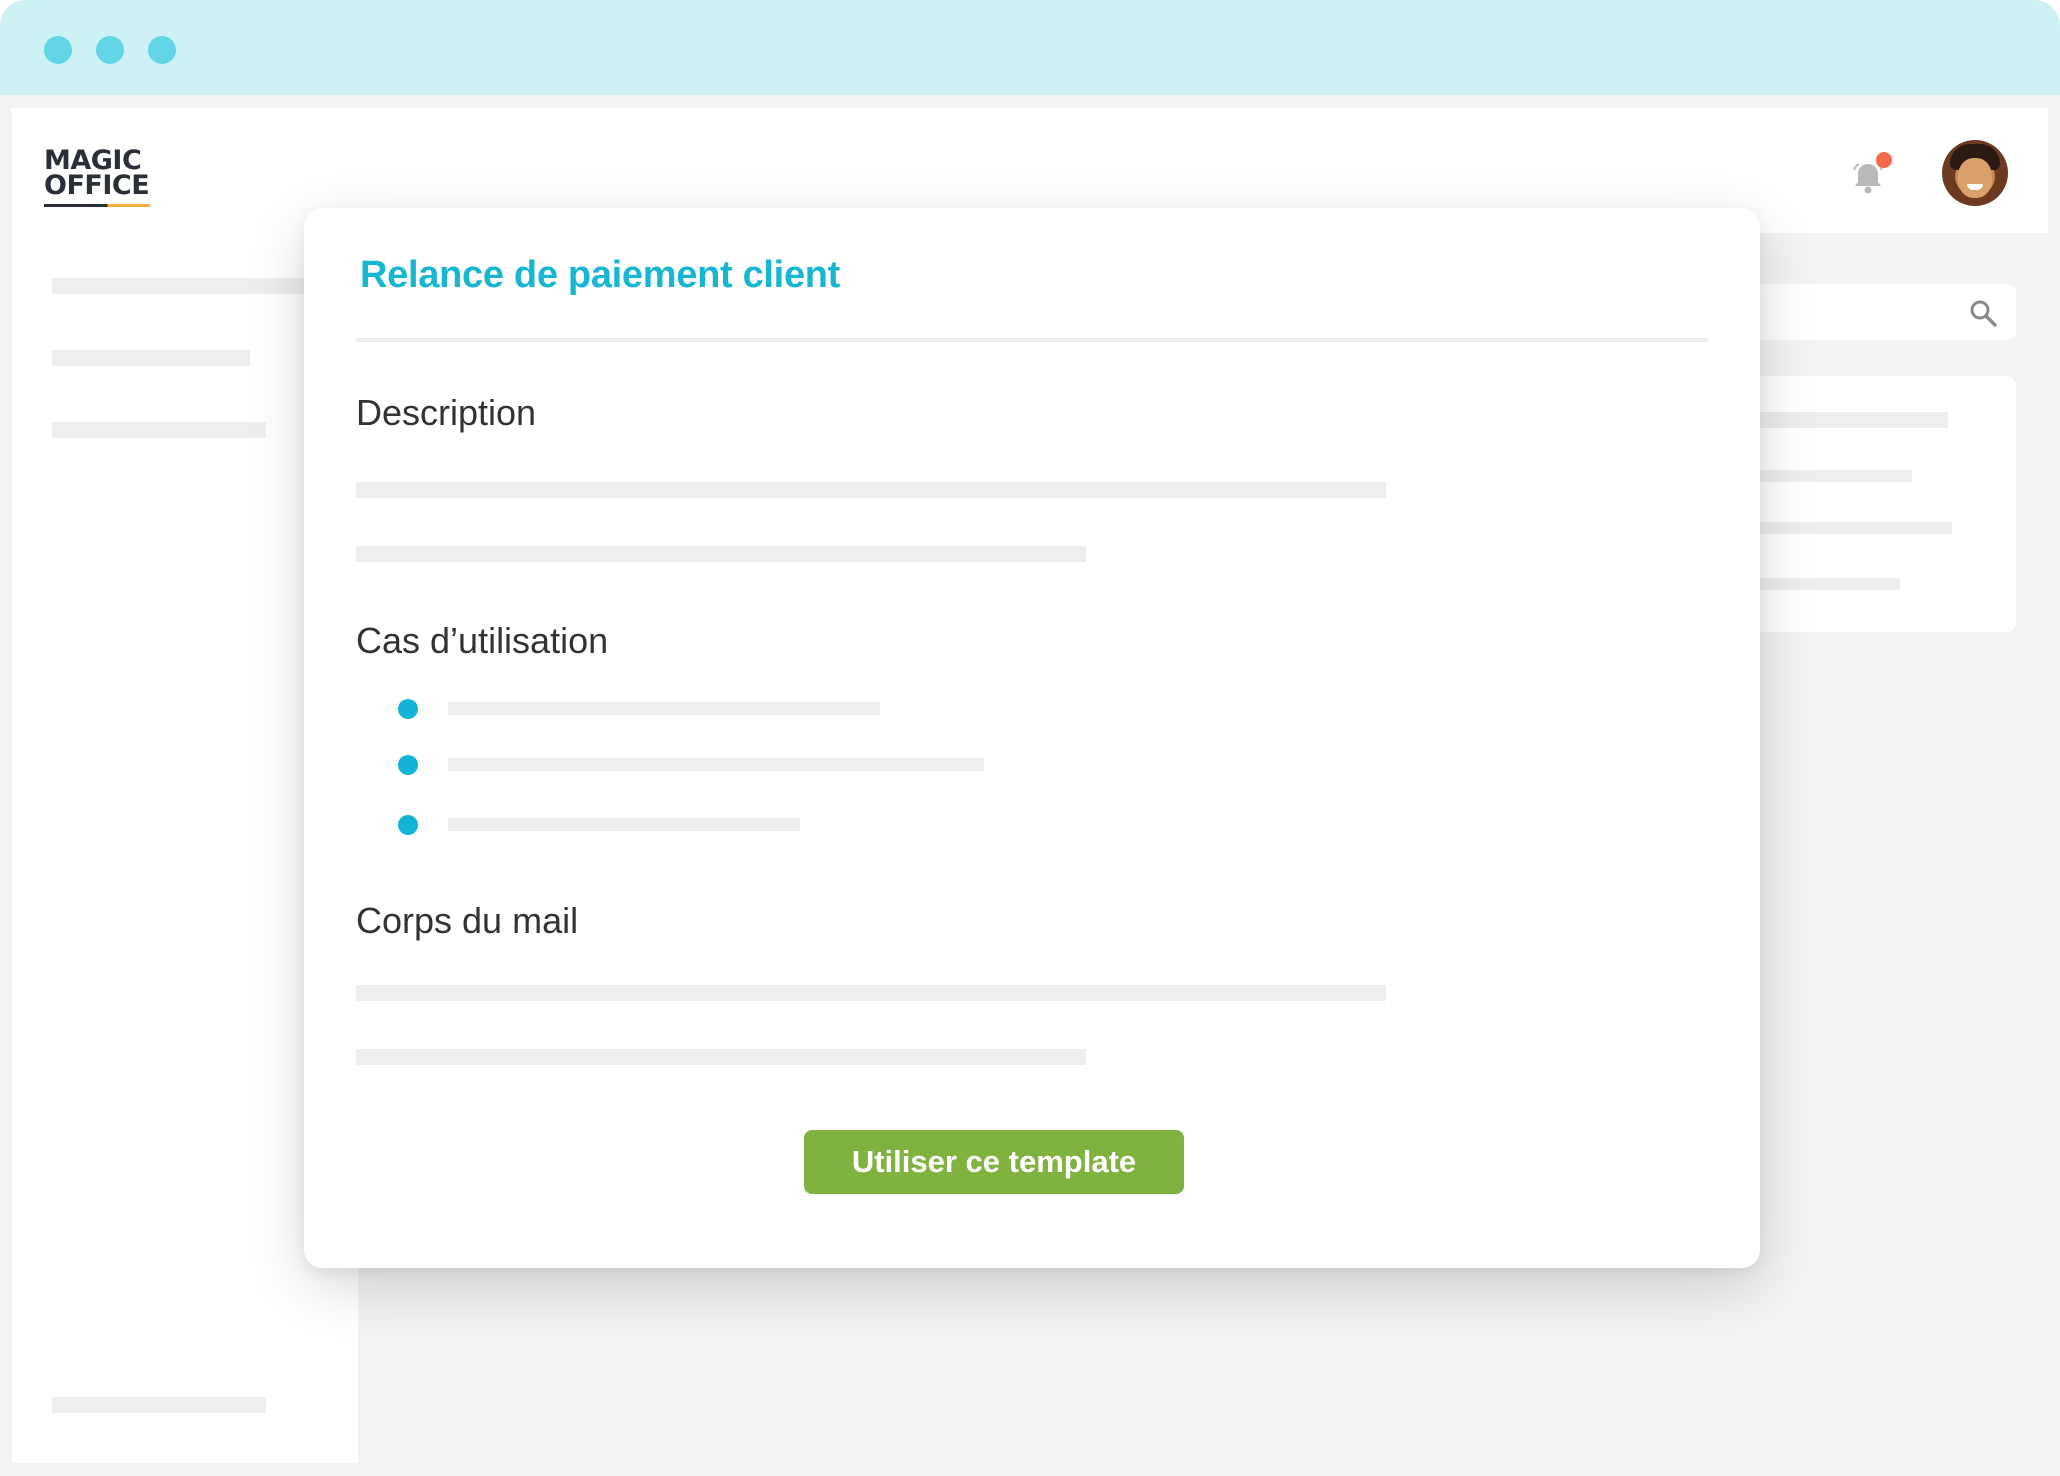 This screenshot has height=1476, width=2060. What do you see at coordinates (97, 185) in the screenshot?
I see `logo-text-line2: OFFICE` at bounding box center [97, 185].